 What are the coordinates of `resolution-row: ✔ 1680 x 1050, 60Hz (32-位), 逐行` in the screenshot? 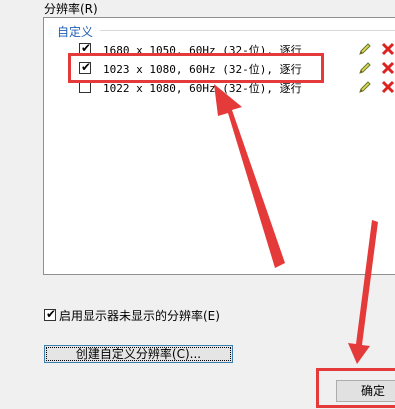 It's located at (219, 50).